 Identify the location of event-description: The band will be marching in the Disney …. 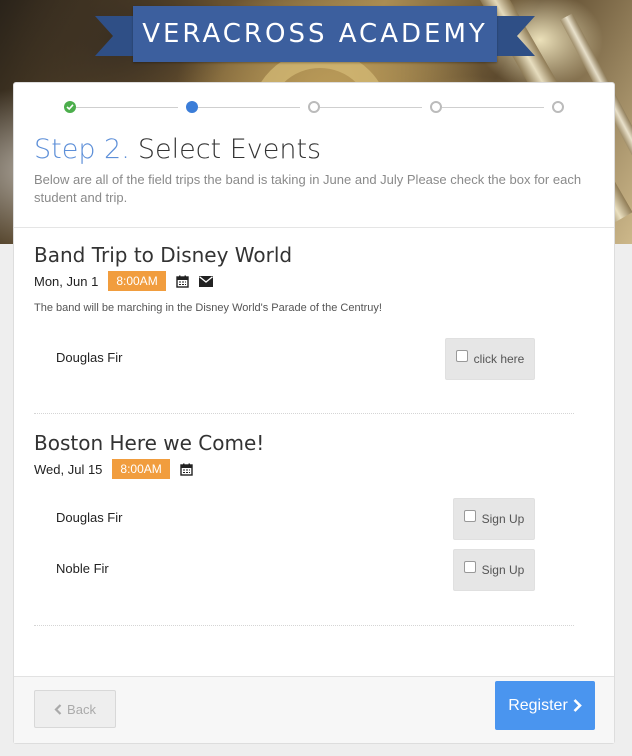
(208, 308).